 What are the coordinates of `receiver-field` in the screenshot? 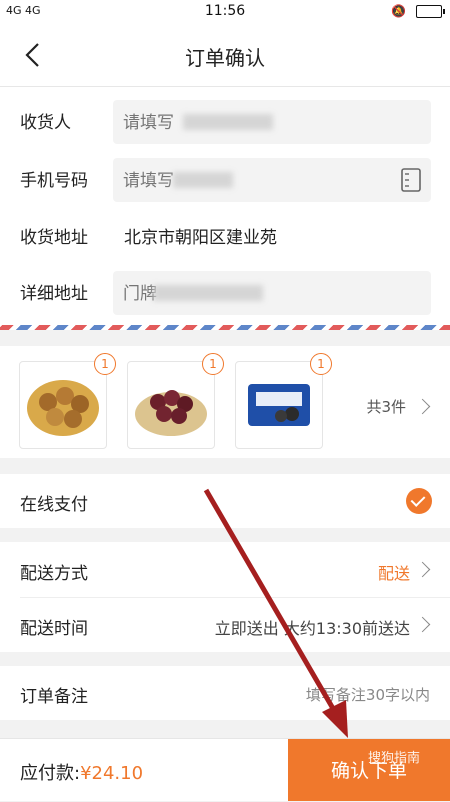 It's located at (272, 123).